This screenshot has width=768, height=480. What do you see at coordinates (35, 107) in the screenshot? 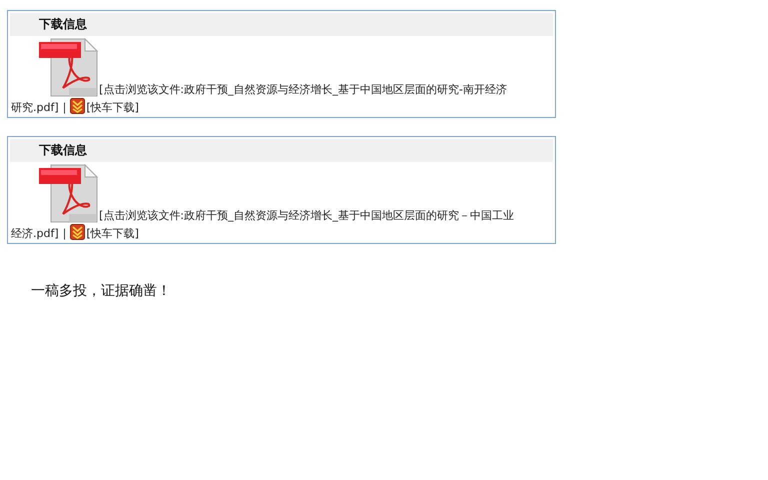
I see `file-link: 研究.pdf]` at bounding box center [35, 107].